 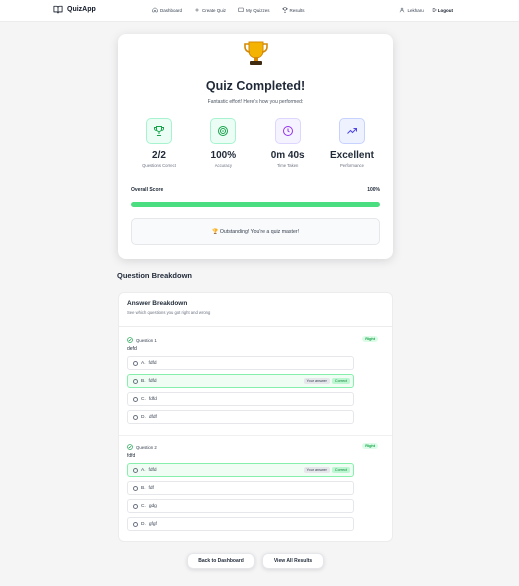 What do you see at coordinates (373, 190) in the screenshot?
I see `overall-score-value: 100%` at bounding box center [373, 190].